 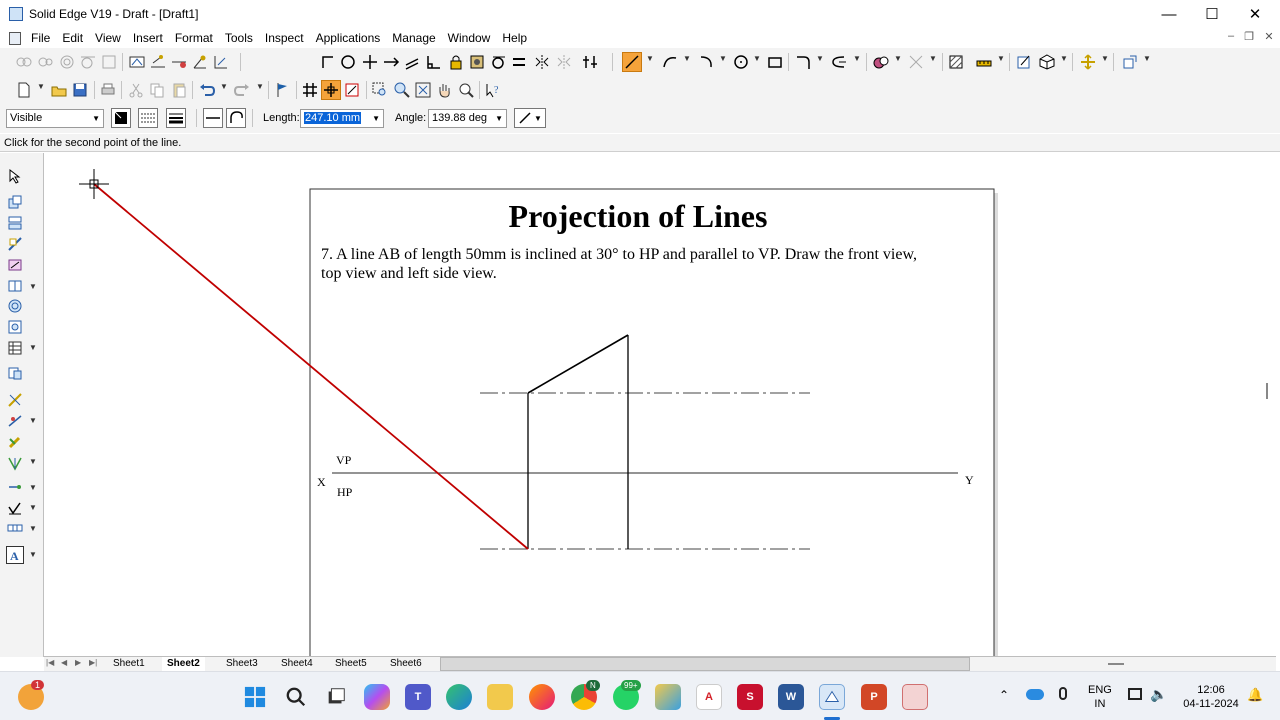 What do you see at coordinates (1255, 14) in the screenshot?
I see `close-button: ✕` at bounding box center [1255, 14].